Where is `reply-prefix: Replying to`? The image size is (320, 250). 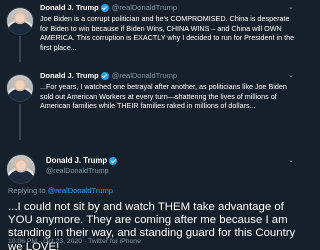 reply-prefix: Replying to is located at coordinates (27, 190).